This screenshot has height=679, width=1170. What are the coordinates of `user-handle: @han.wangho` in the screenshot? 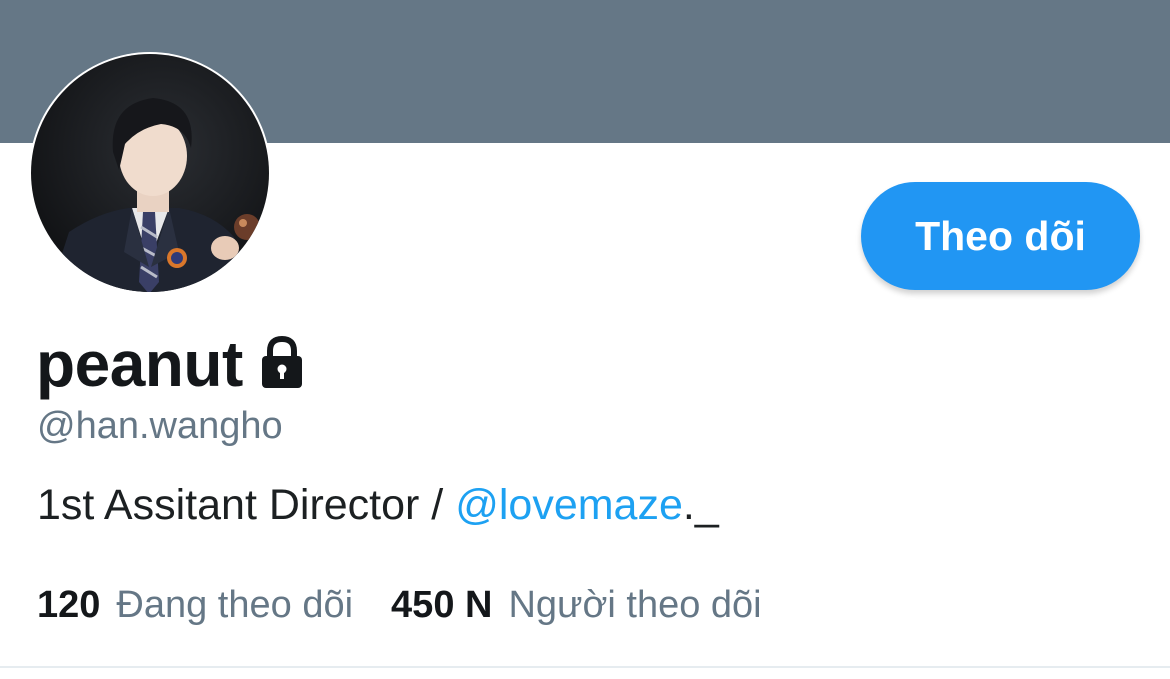 It's located at (160, 426).